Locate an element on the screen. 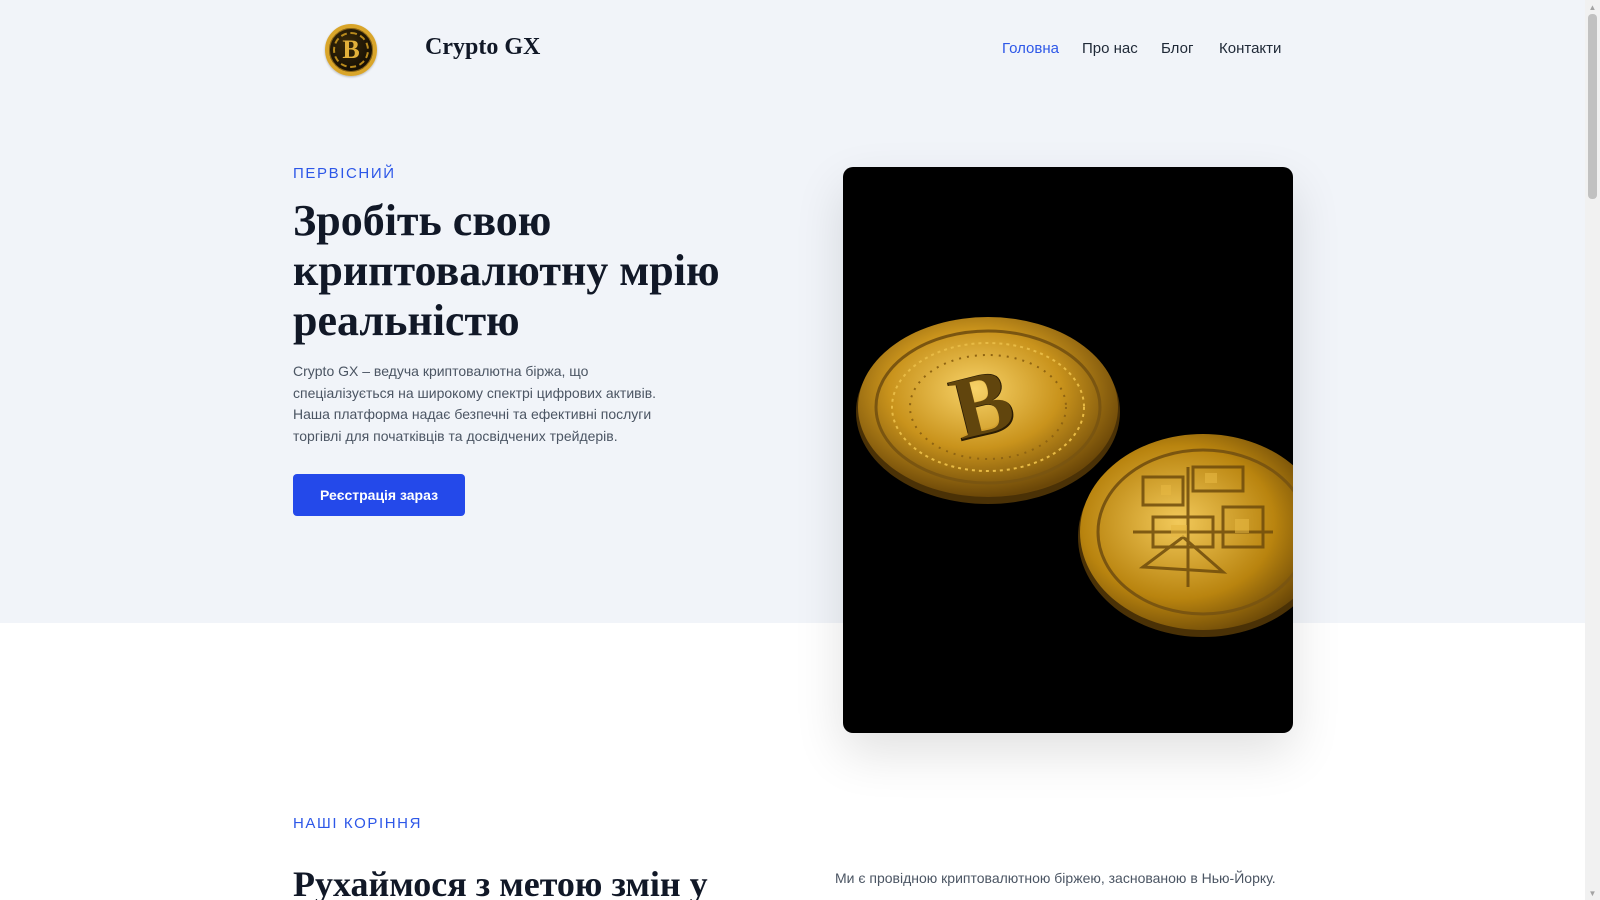 This screenshot has width=1600, height=900. scroll-up-arrow-icon: ▲ is located at coordinates (1592, 7).